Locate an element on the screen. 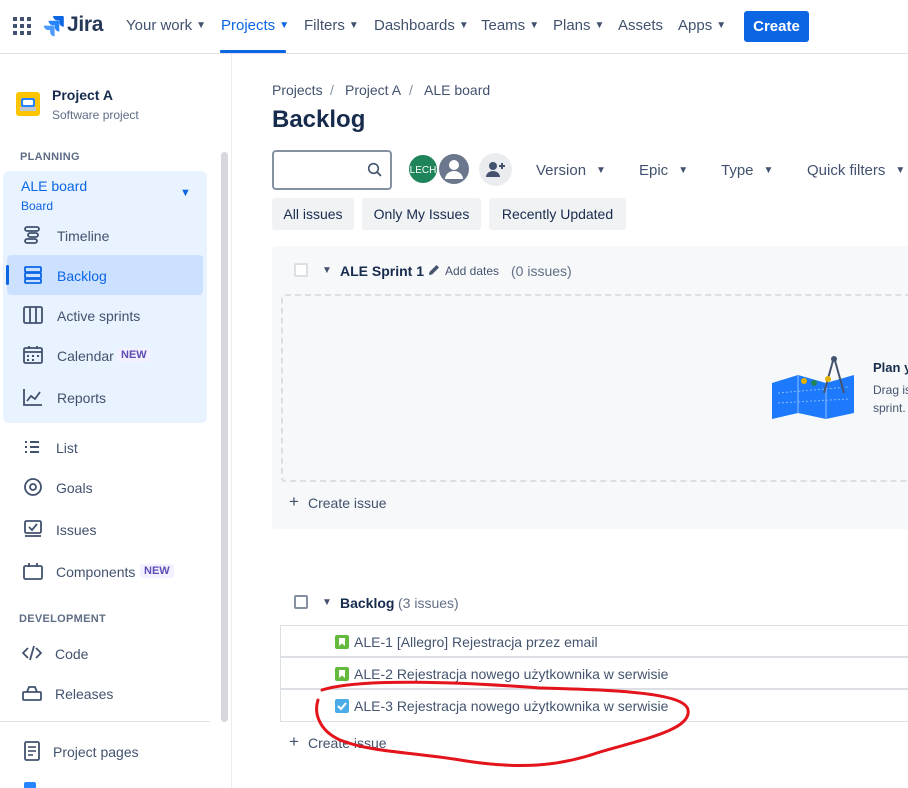 This screenshot has height=788, width=908. breadcrumb-projects: Projects is located at coordinates (297, 90).